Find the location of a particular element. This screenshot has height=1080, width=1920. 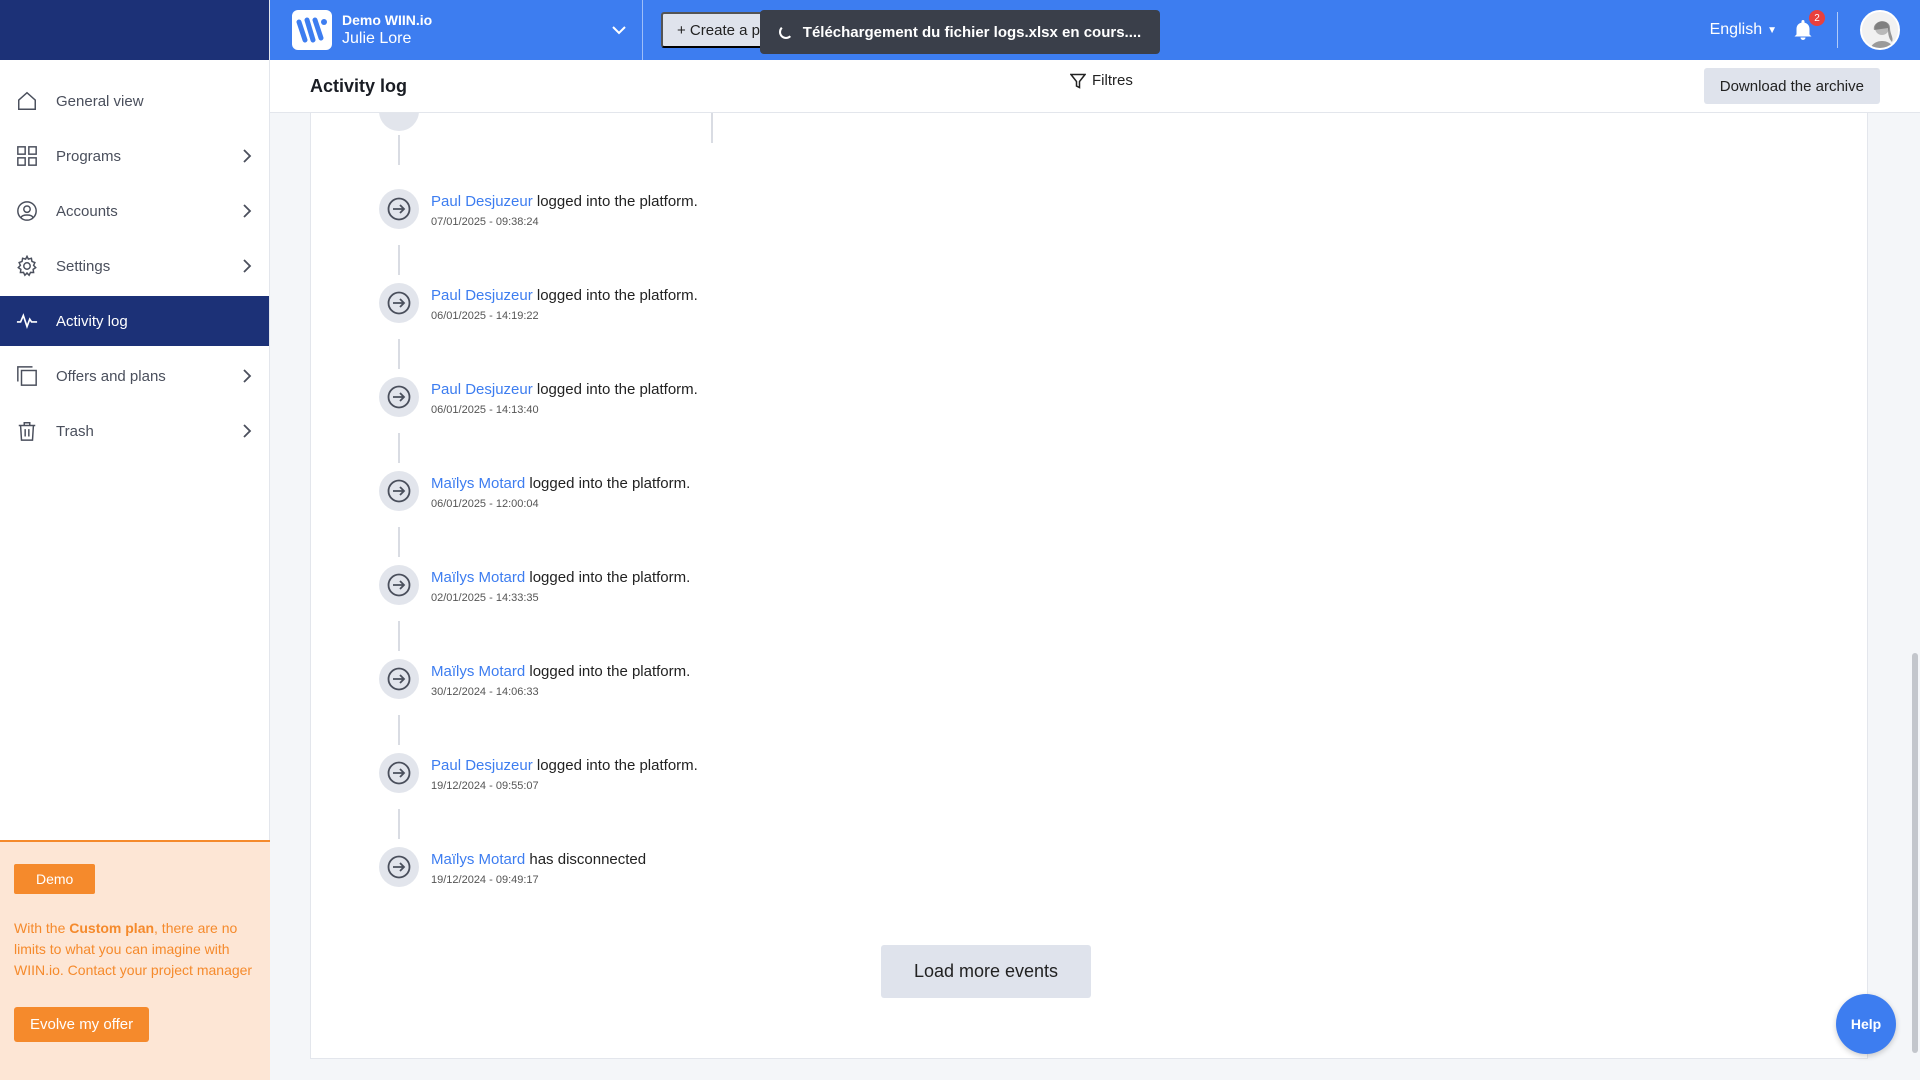

sidebar-nav: General view Programs Accounts Settings is located at coordinates (134, 258).